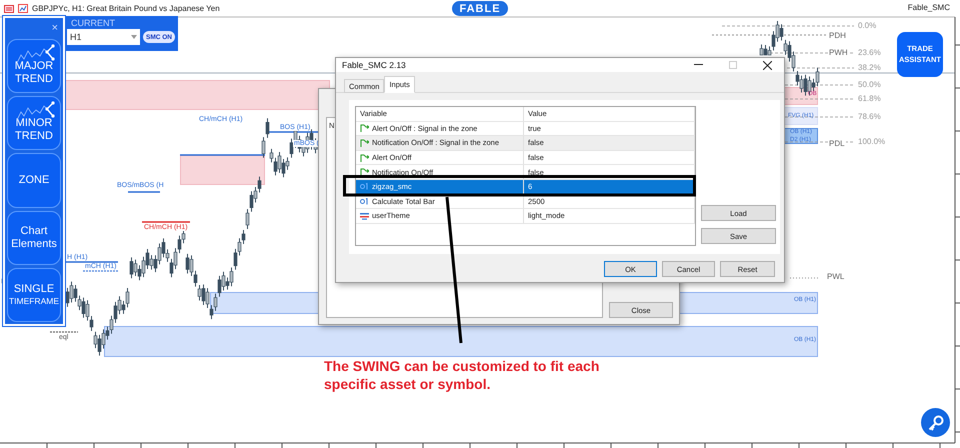 This screenshot has height=448, width=960. Describe the element at coordinates (838, 52) in the screenshot. I see `level-label: PWH` at that location.